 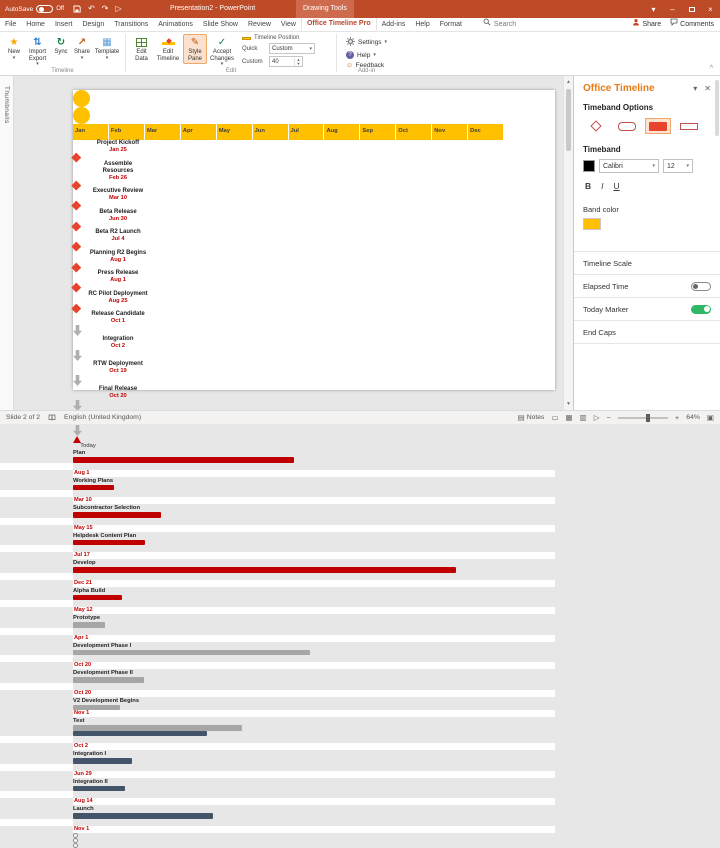 I want to click on slide-number-indicator: Slide 2 of 2, so click(x=23, y=417).